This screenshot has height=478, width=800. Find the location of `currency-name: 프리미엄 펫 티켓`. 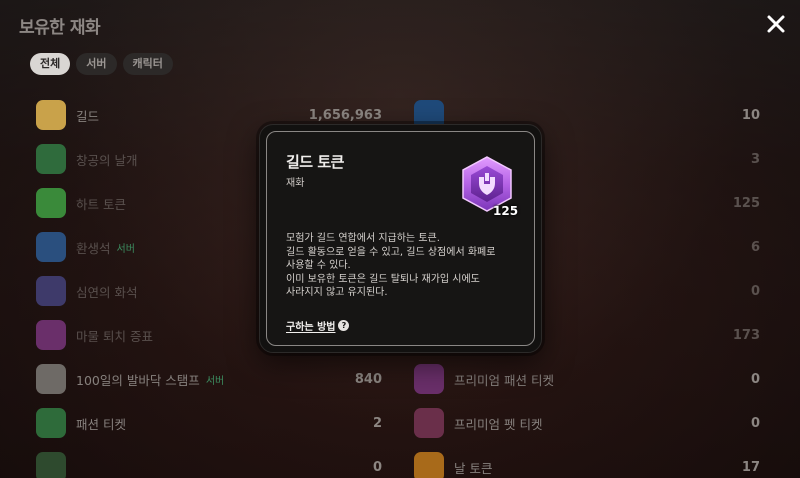

currency-name: 프리미엄 펫 티켓 is located at coordinates (498, 424).